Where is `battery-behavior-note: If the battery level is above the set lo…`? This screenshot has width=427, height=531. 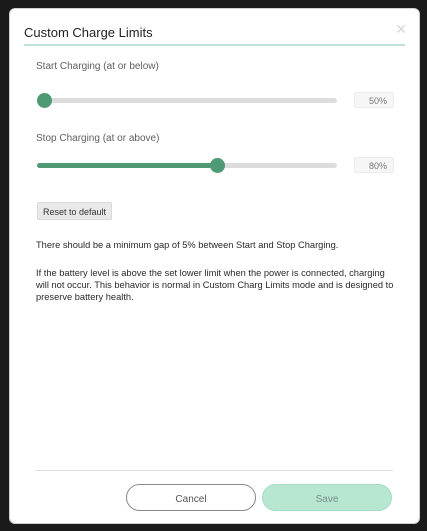
battery-behavior-note: If the battery level is above the set lo… is located at coordinates (215, 285).